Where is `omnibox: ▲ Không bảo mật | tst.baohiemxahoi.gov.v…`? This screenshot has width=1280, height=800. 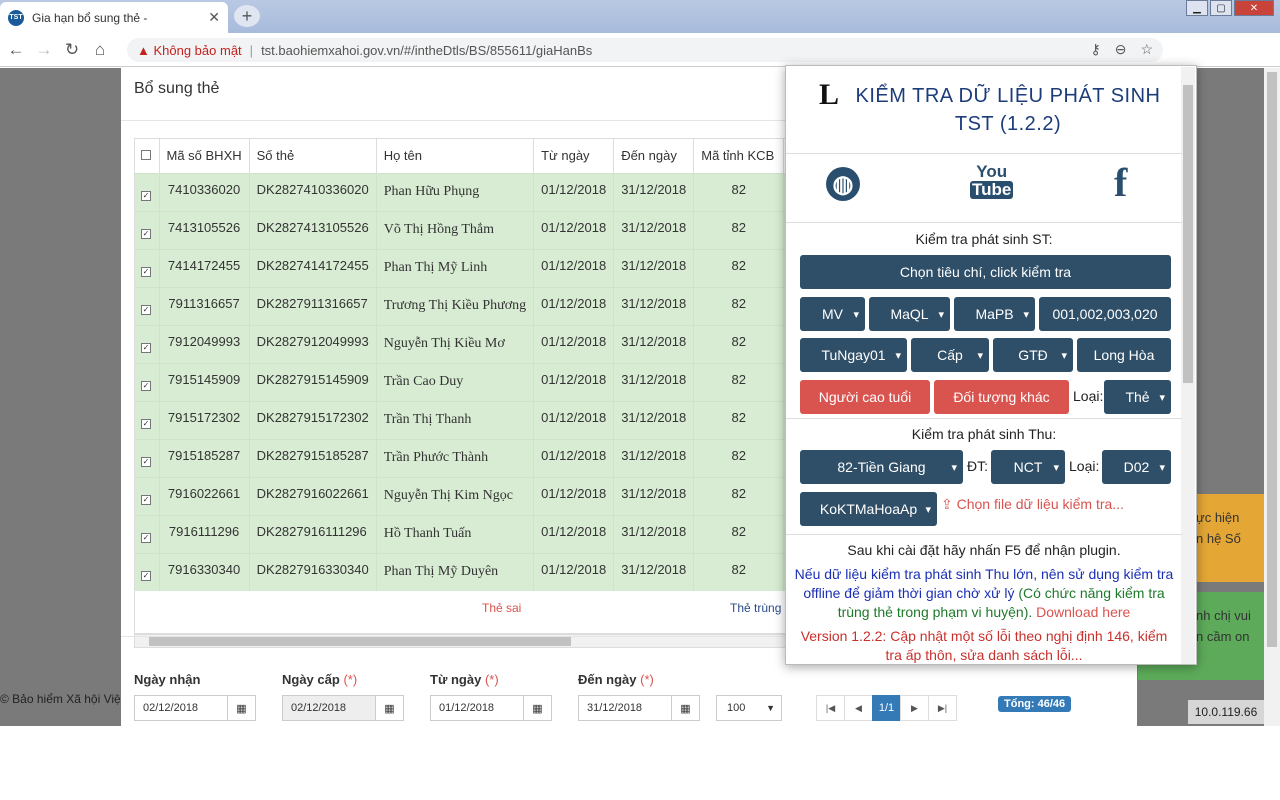
omnibox: ▲ Không bảo mật | tst.baohiemxahoi.gov.v… is located at coordinates (645, 50).